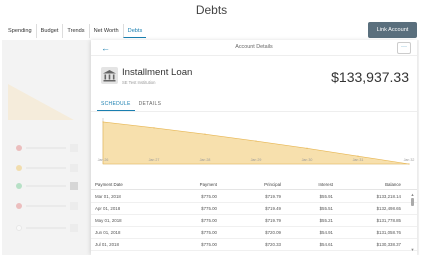 The image size is (423, 255). I want to click on tab-spending: Spending, so click(20, 31).